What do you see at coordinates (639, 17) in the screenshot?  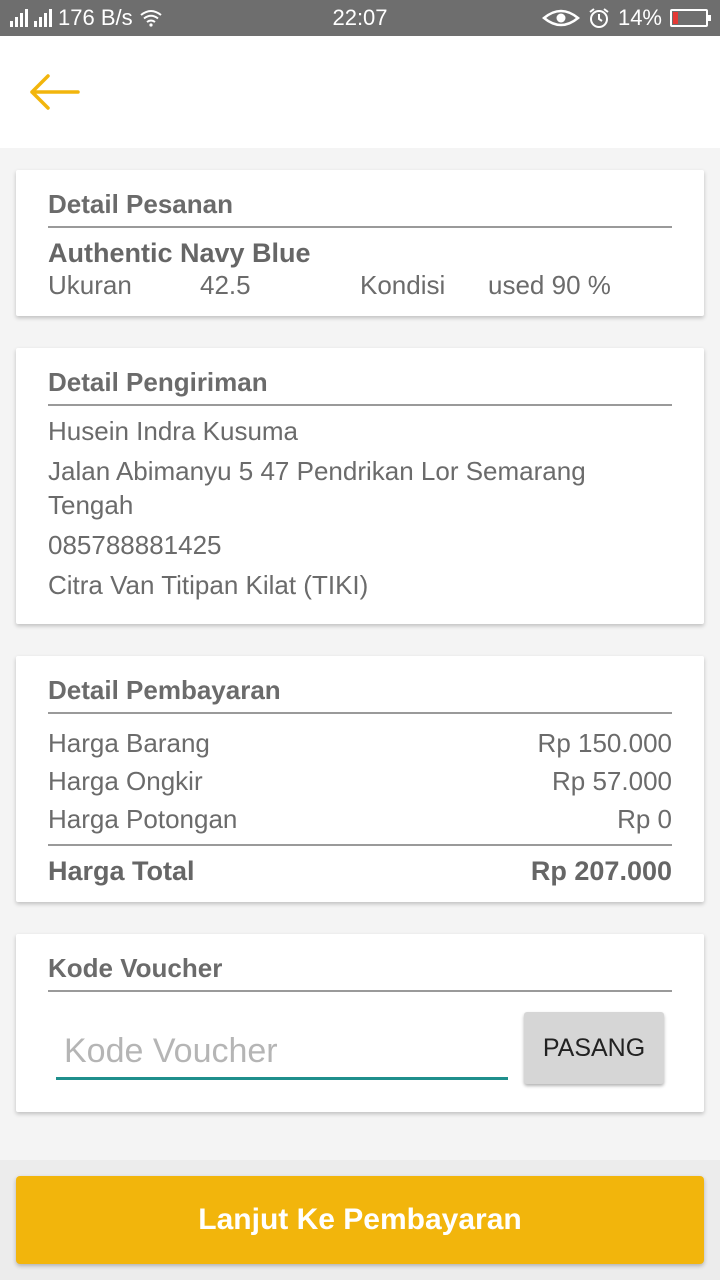 I see `battery-percent: 14%` at bounding box center [639, 17].